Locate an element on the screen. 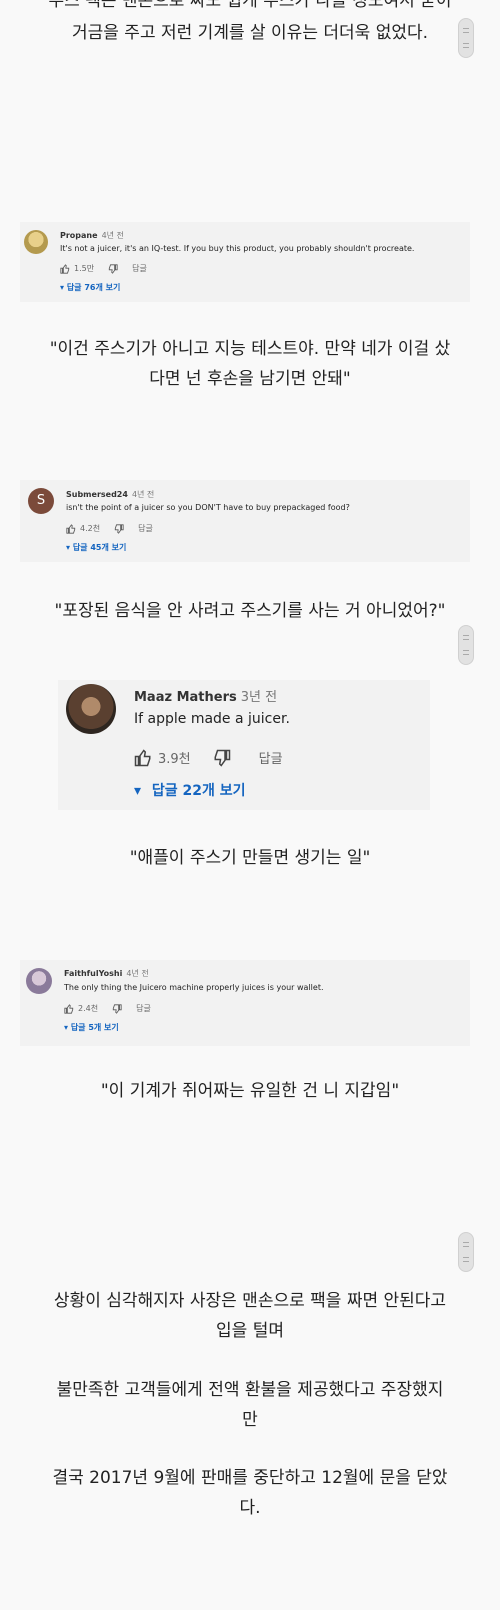  view-replies-label: 답글 5개 보기 is located at coordinates (94, 1027).